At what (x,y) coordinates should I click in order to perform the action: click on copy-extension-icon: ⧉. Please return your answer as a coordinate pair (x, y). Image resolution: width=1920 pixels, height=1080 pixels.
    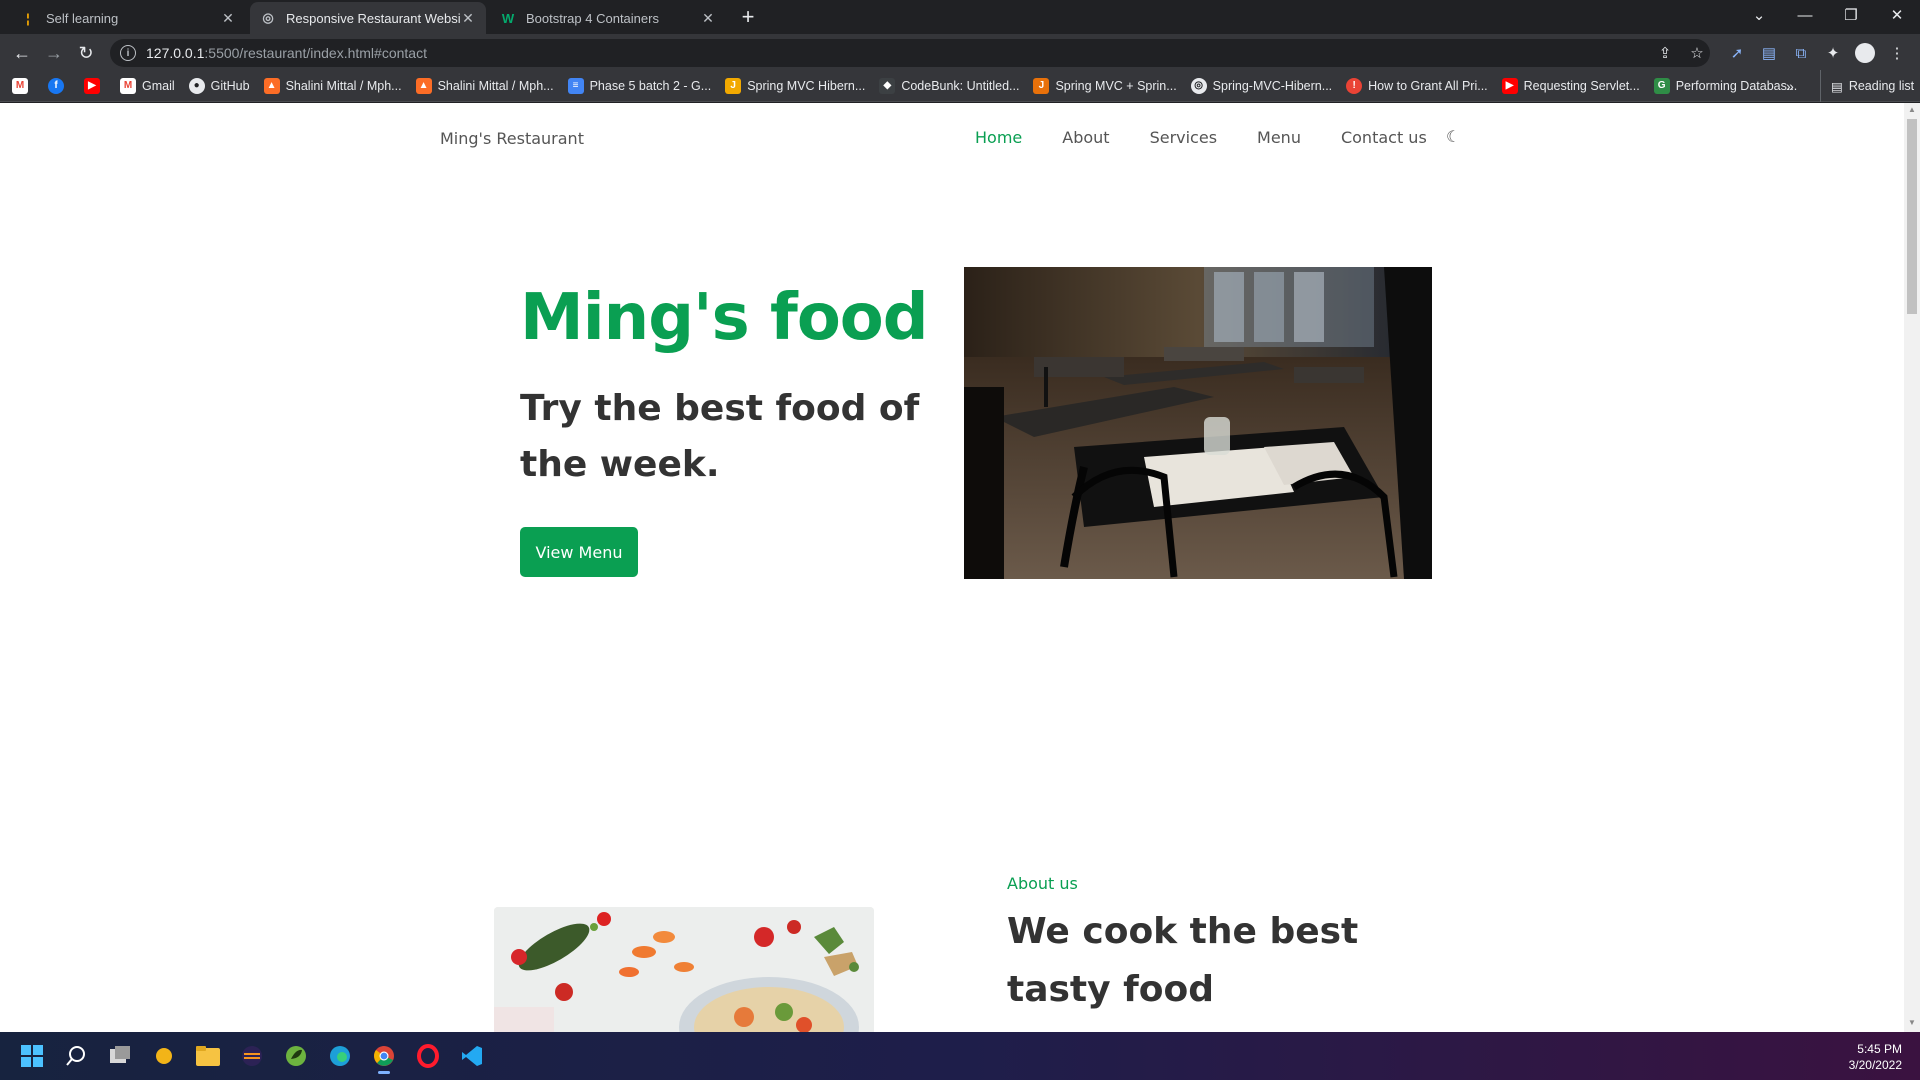
    Looking at the image, I should click on (1801, 53).